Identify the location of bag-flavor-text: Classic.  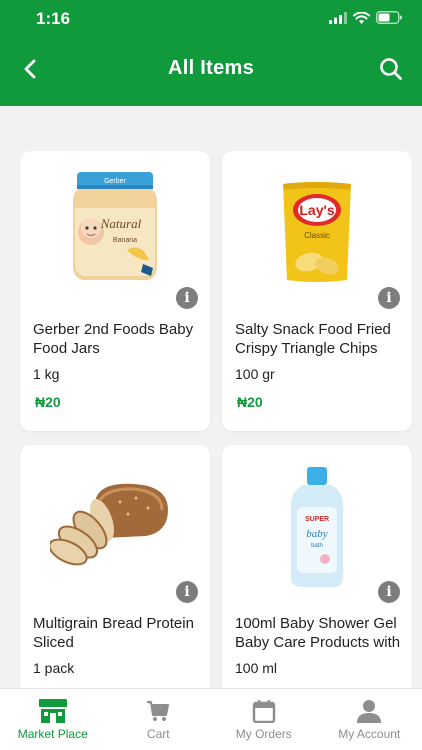
(317, 235).